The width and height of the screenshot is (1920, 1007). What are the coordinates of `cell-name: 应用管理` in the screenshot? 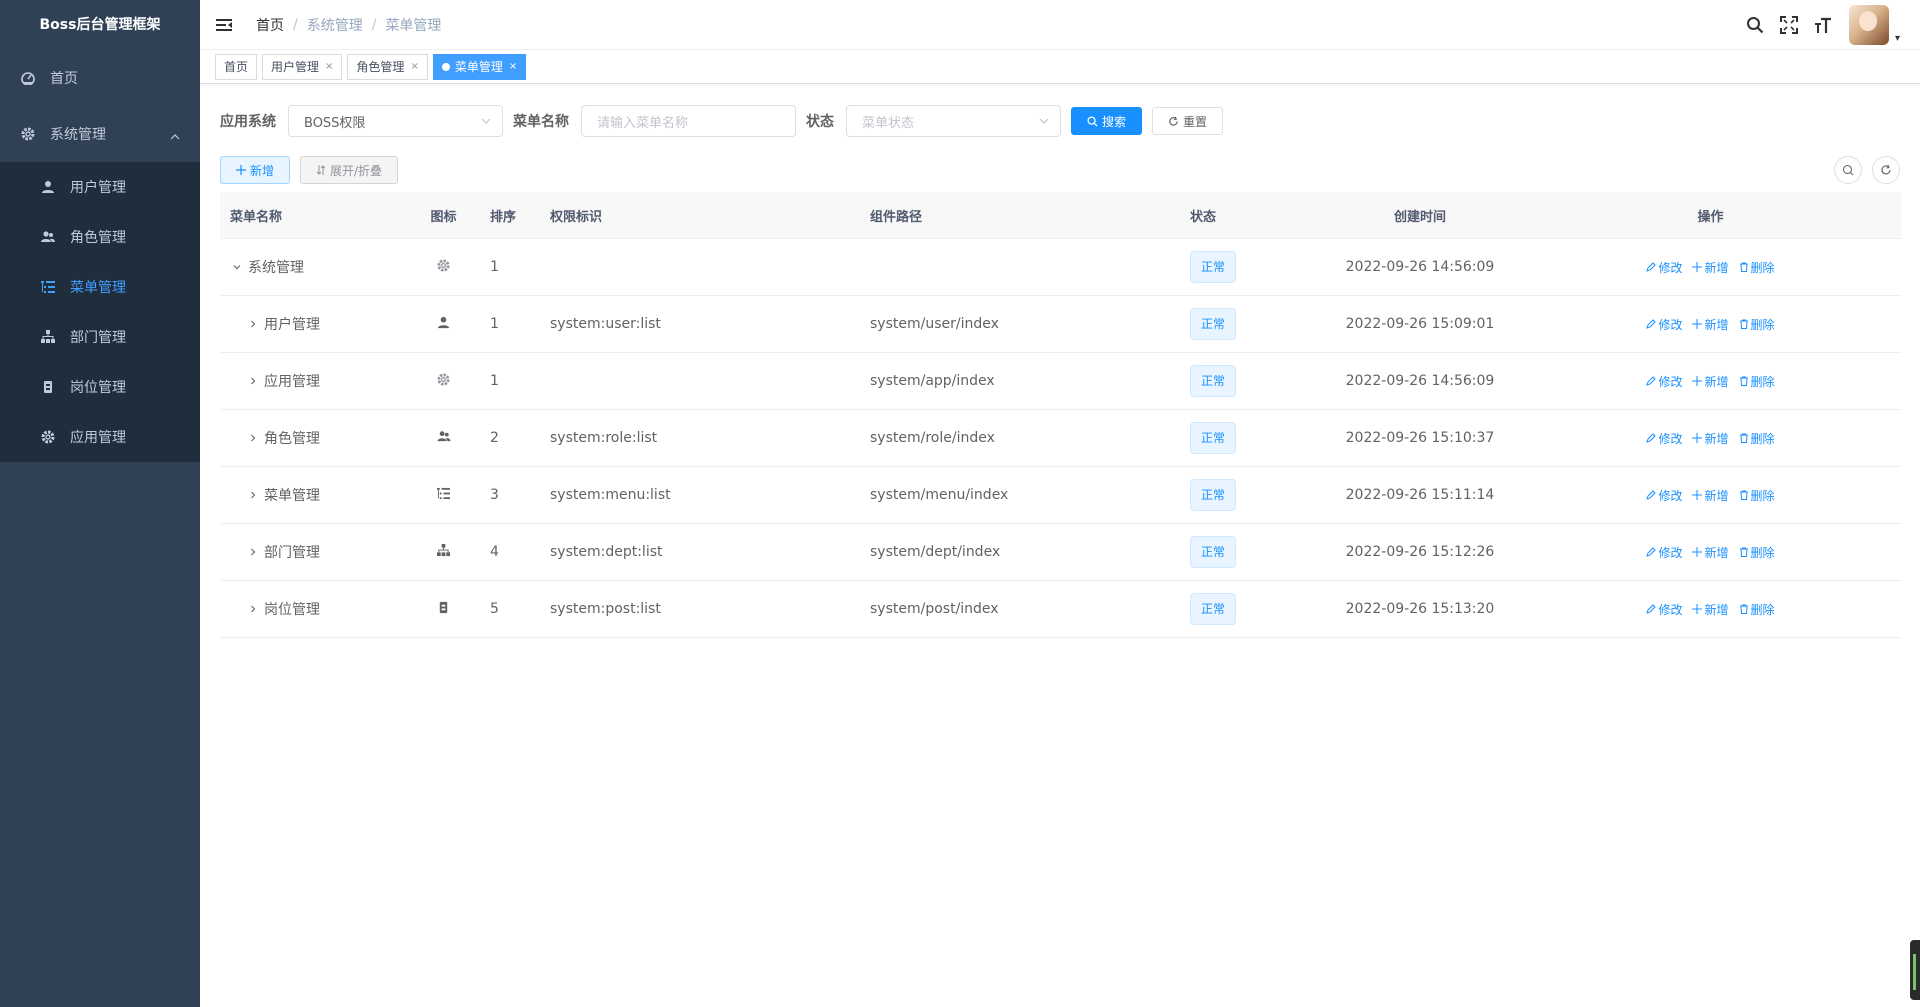 It's located at (313, 381).